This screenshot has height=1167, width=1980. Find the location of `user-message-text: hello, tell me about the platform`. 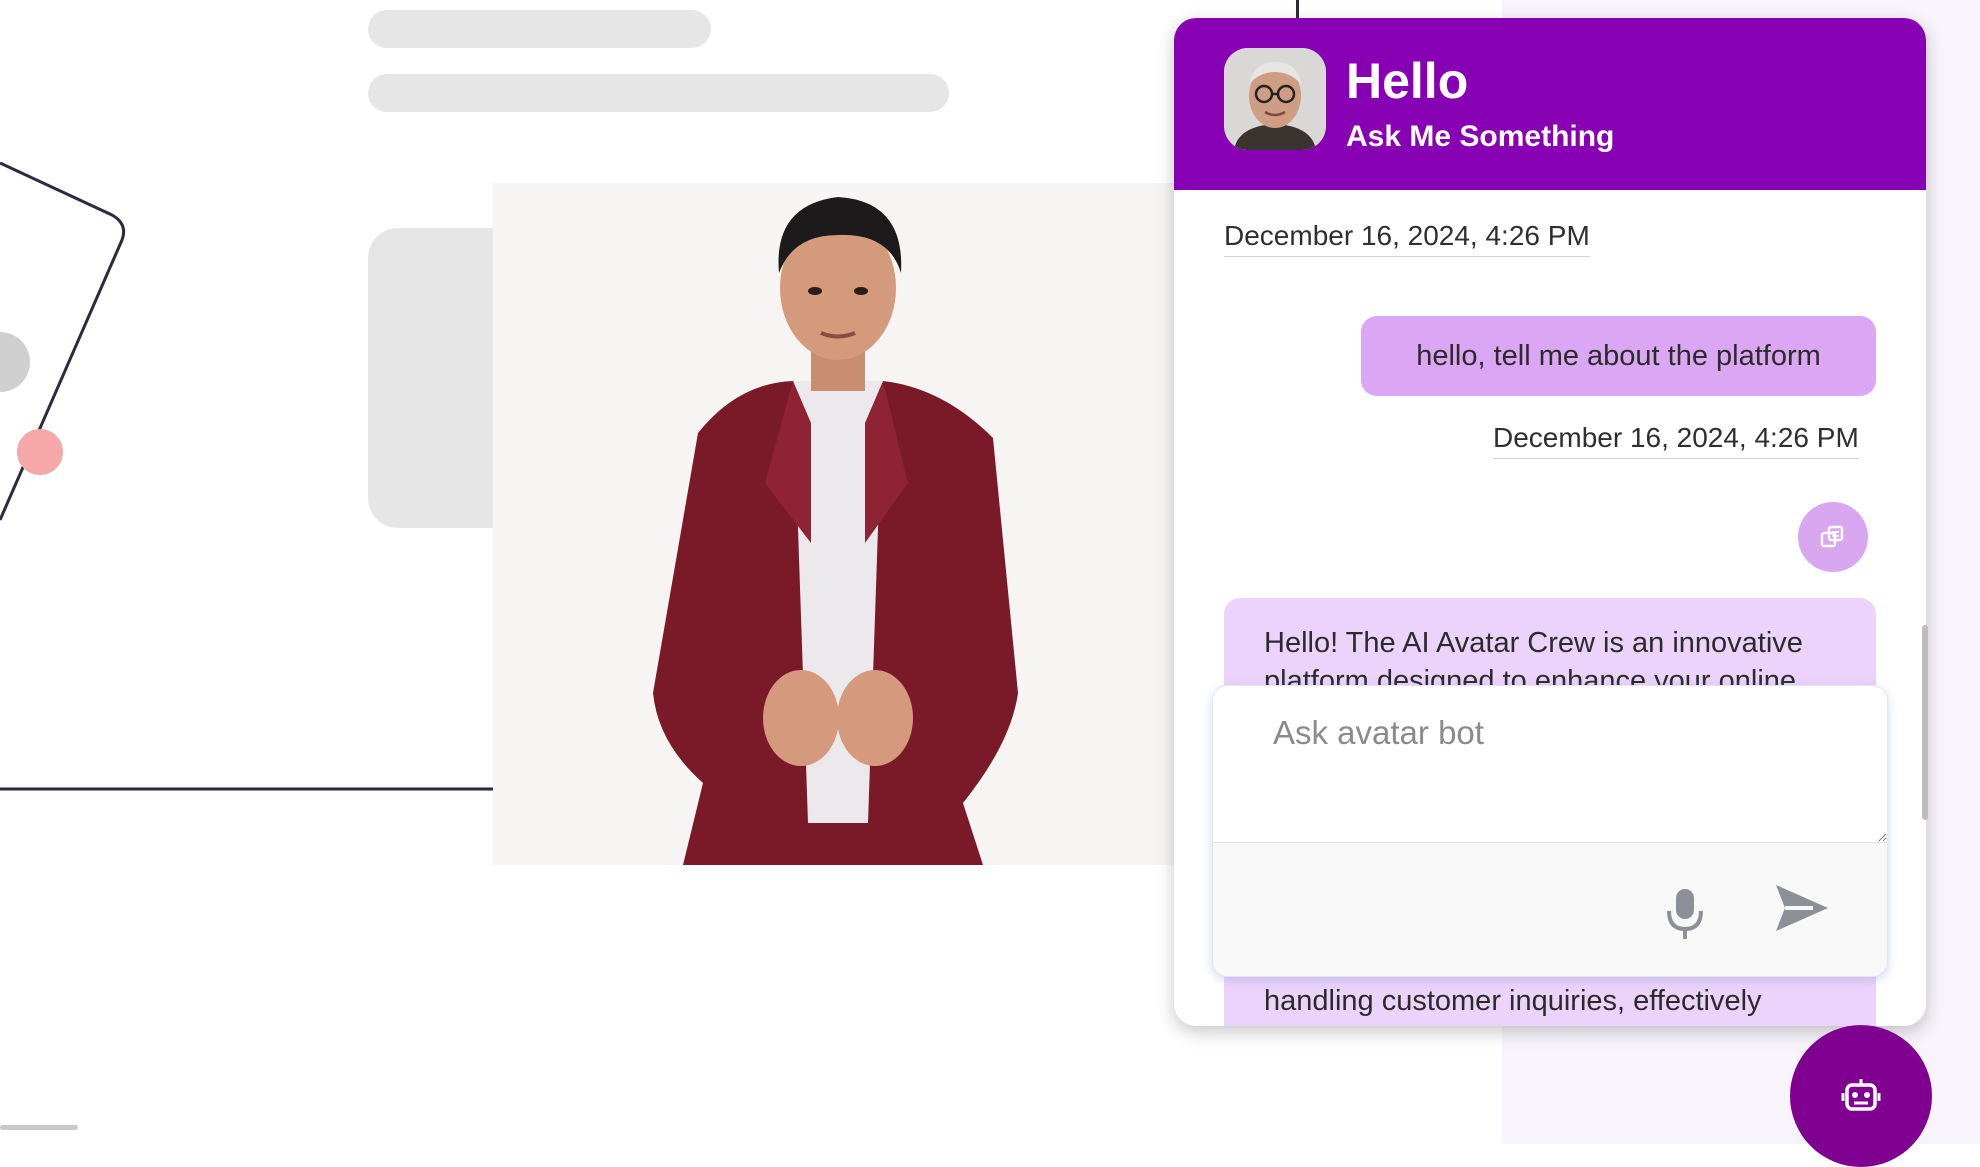

user-message-text: hello, tell me about the platform is located at coordinates (1618, 355).